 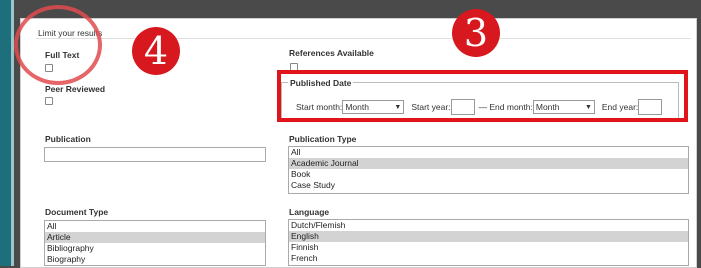 I want to click on language-label: Language, so click(x=309, y=212).